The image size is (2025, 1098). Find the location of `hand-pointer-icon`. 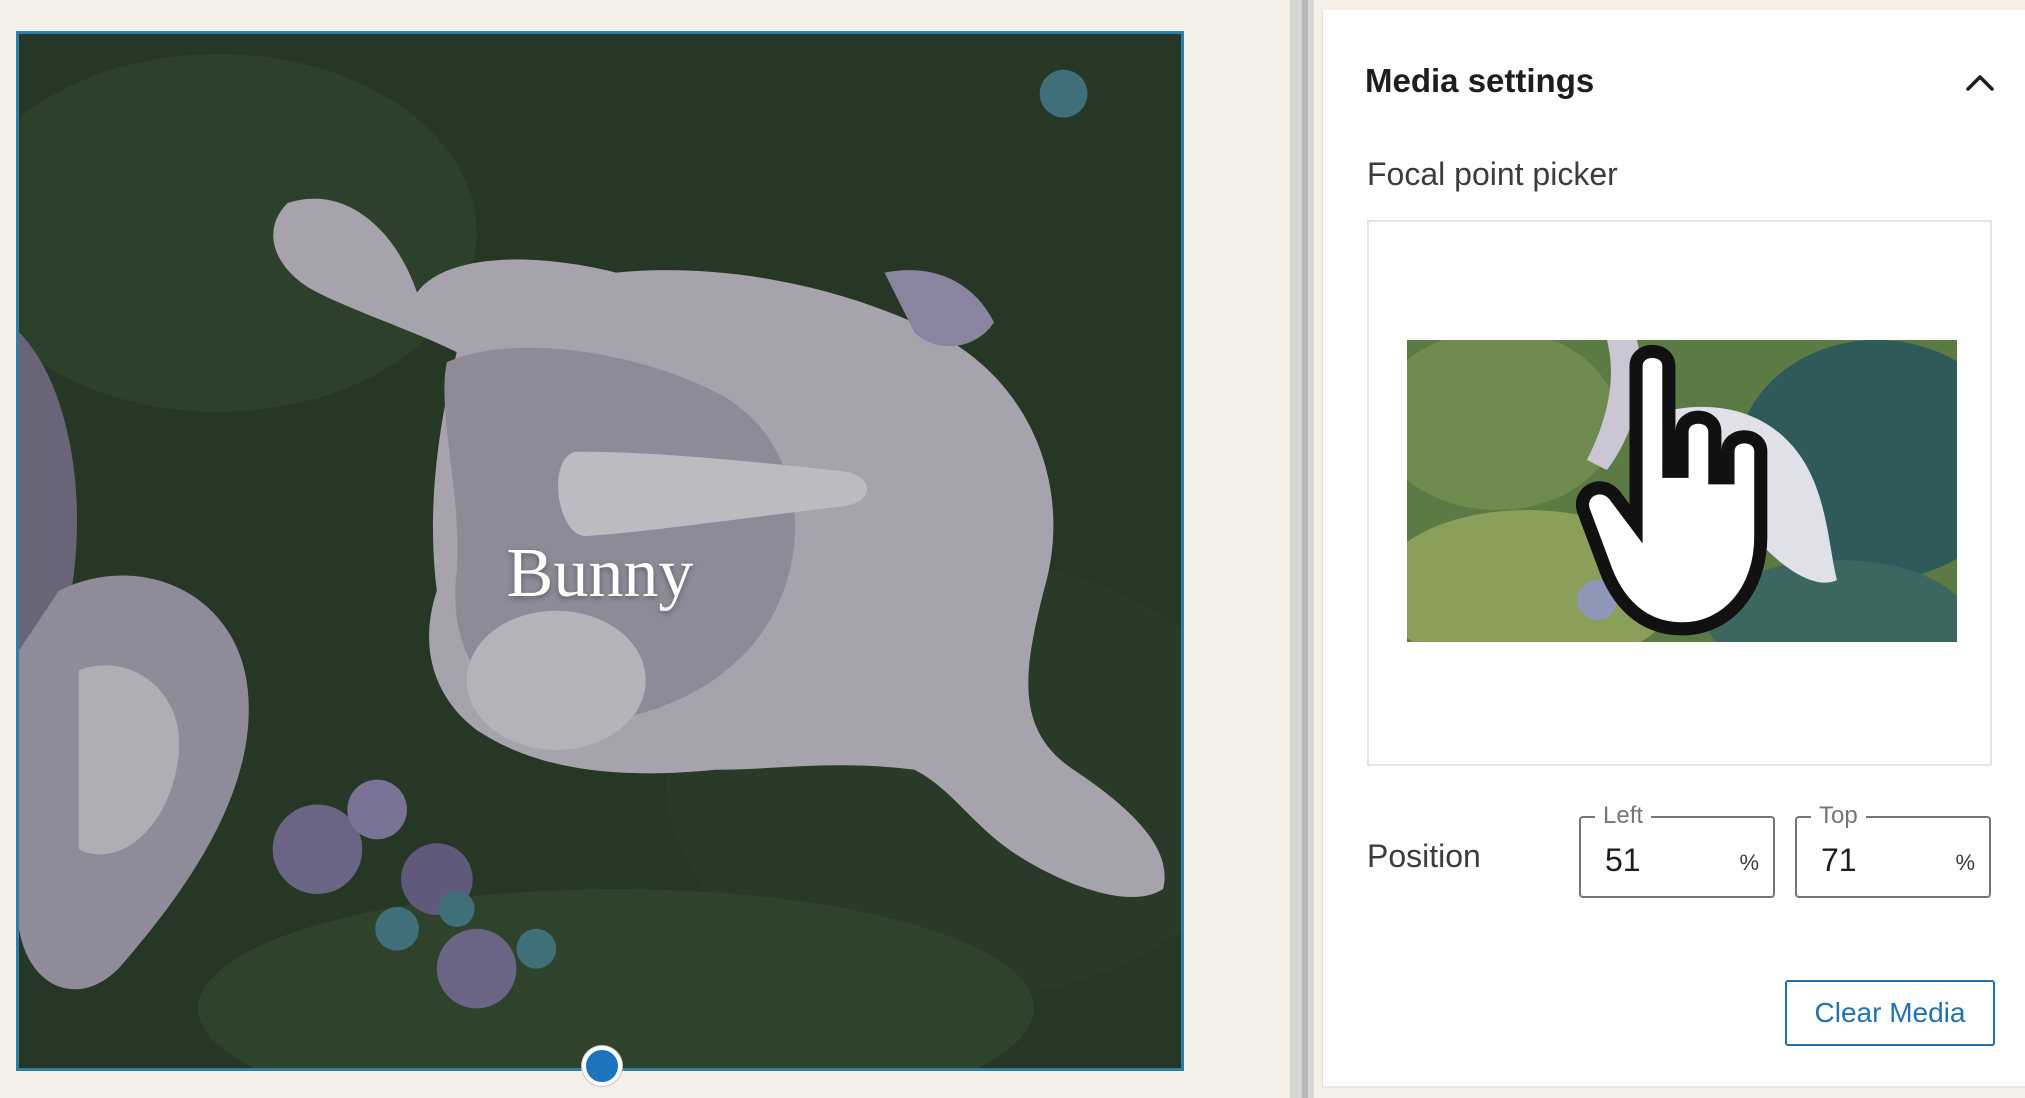

hand-pointer-icon is located at coordinates (1672, 490).